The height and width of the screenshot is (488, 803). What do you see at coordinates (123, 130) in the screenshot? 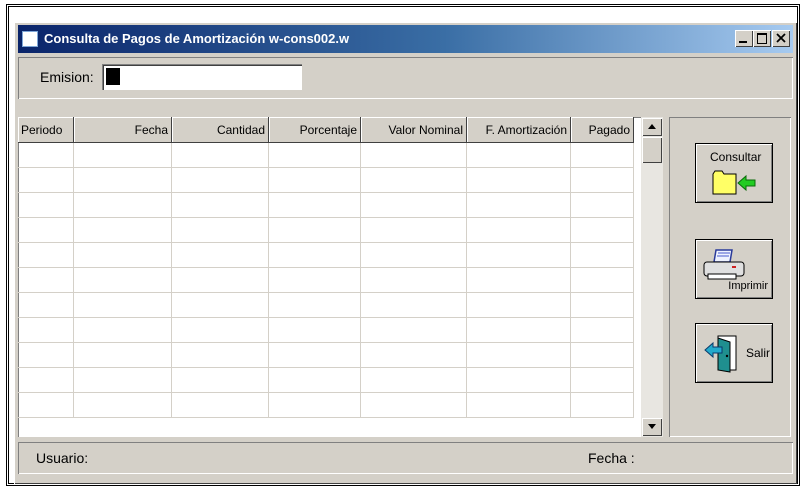
I see `column-header-fecha: Fecha` at bounding box center [123, 130].